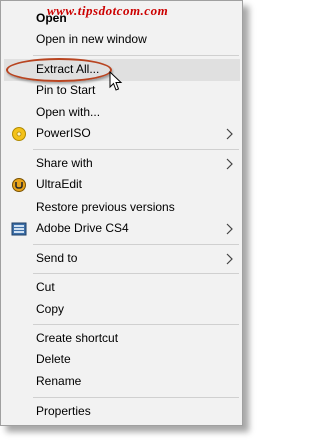 This screenshot has height=441, width=320. Describe the element at coordinates (122, 310) in the screenshot. I see `menu-item-copy: Copy` at that location.